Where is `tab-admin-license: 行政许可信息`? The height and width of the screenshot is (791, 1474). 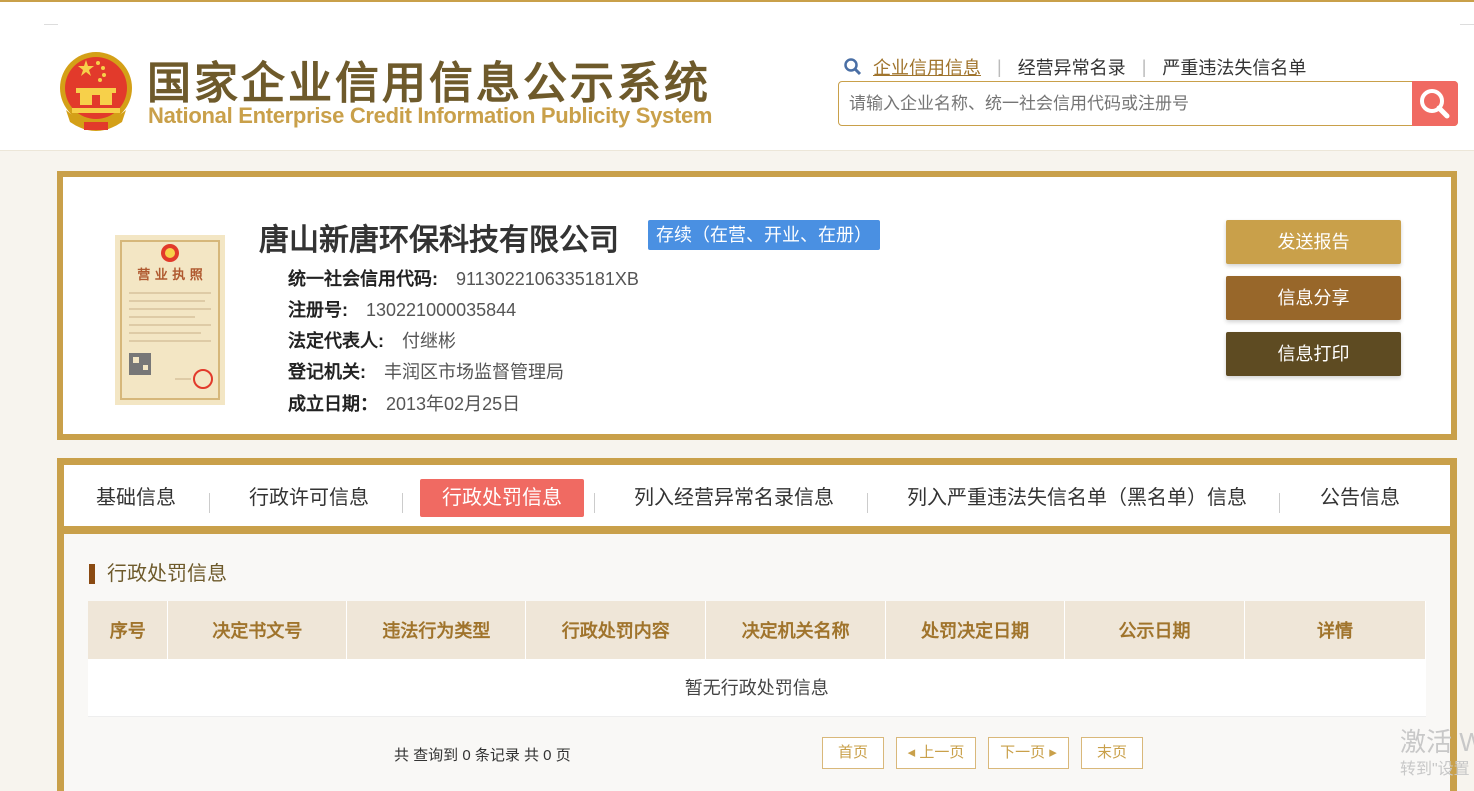 tab-admin-license: 行政许可信息 is located at coordinates (309, 498).